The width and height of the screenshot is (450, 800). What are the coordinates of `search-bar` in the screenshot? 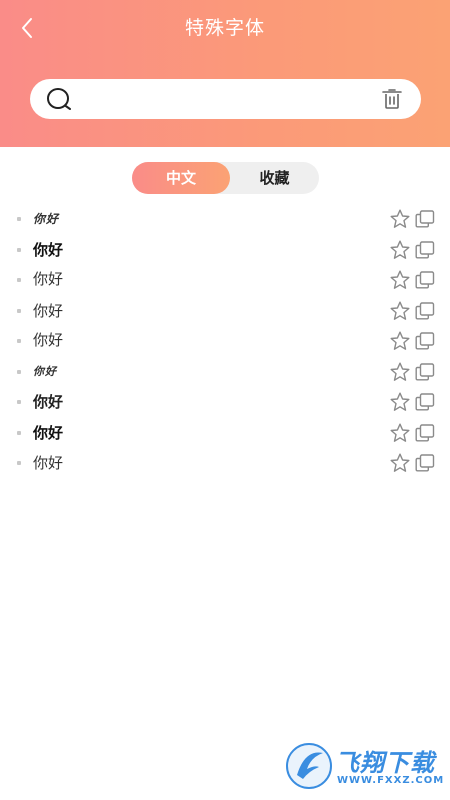 It's located at (225, 99).